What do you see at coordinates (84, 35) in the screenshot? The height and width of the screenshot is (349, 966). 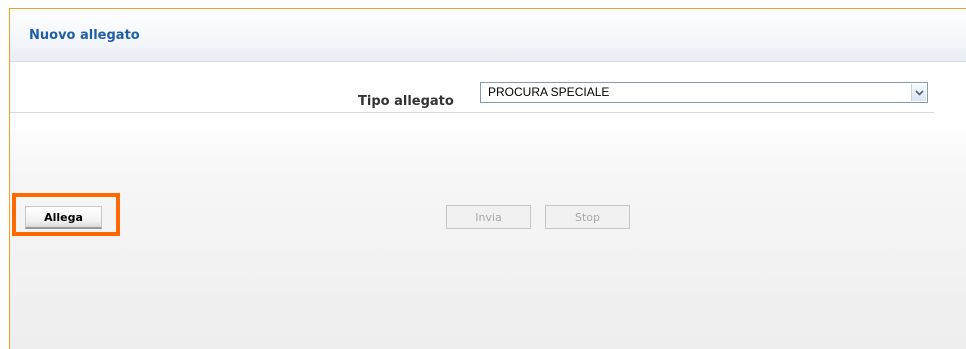 I see `panel-title: Nuovo allegato` at bounding box center [84, 35].